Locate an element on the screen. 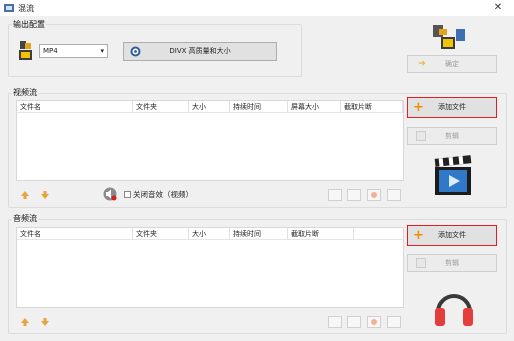 The height and width of the screenshot is (341, 514). mute-checkbox is located at coordinates (127, 194).